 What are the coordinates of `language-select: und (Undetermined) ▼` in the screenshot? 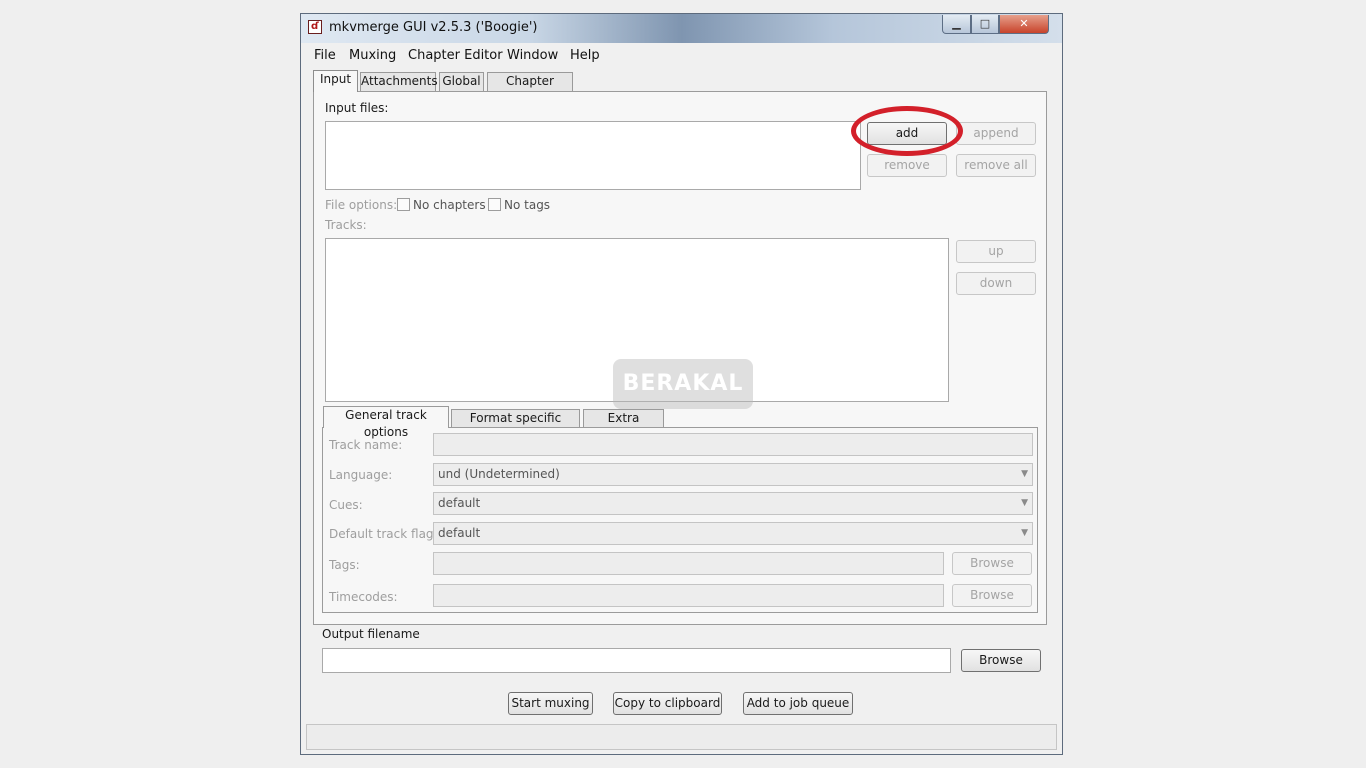 It's located at (733, 474).